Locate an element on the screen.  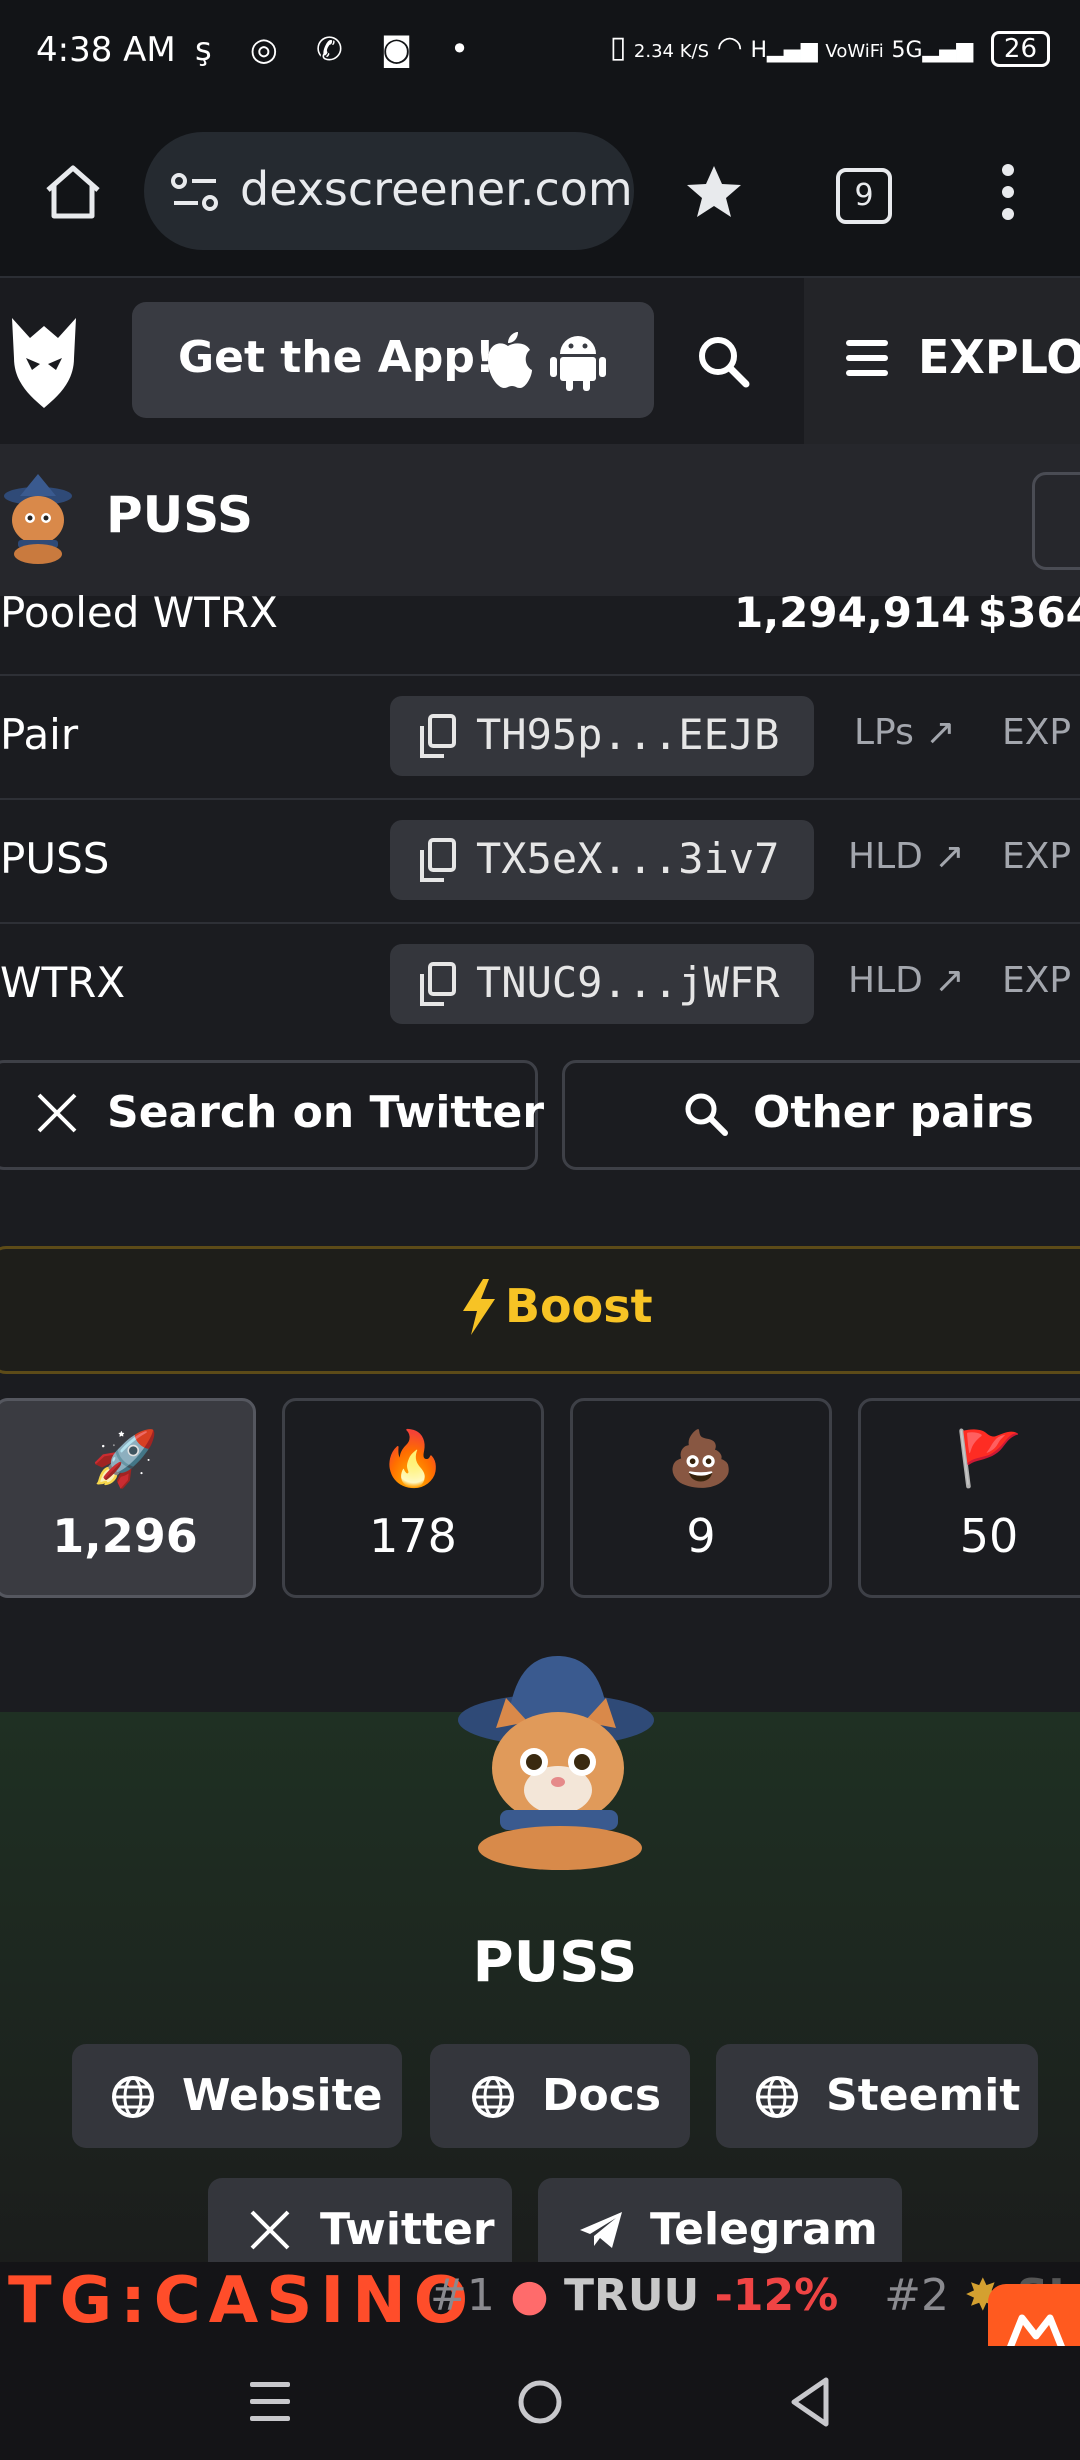
poop-icon: 💩 is located at coordinates (701, 1458).